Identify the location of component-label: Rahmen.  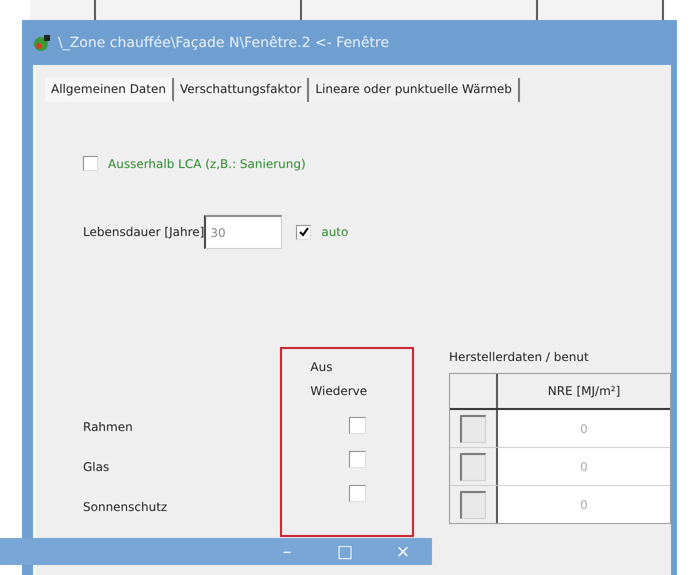
(108, 427).